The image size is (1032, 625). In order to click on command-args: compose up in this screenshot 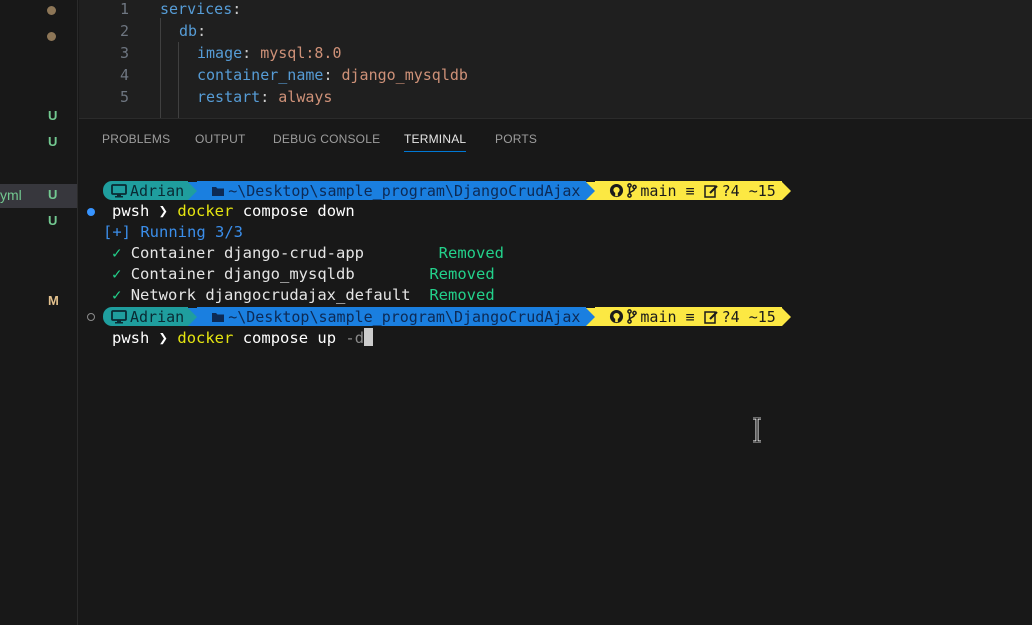, I will do `click(289, 338)`.